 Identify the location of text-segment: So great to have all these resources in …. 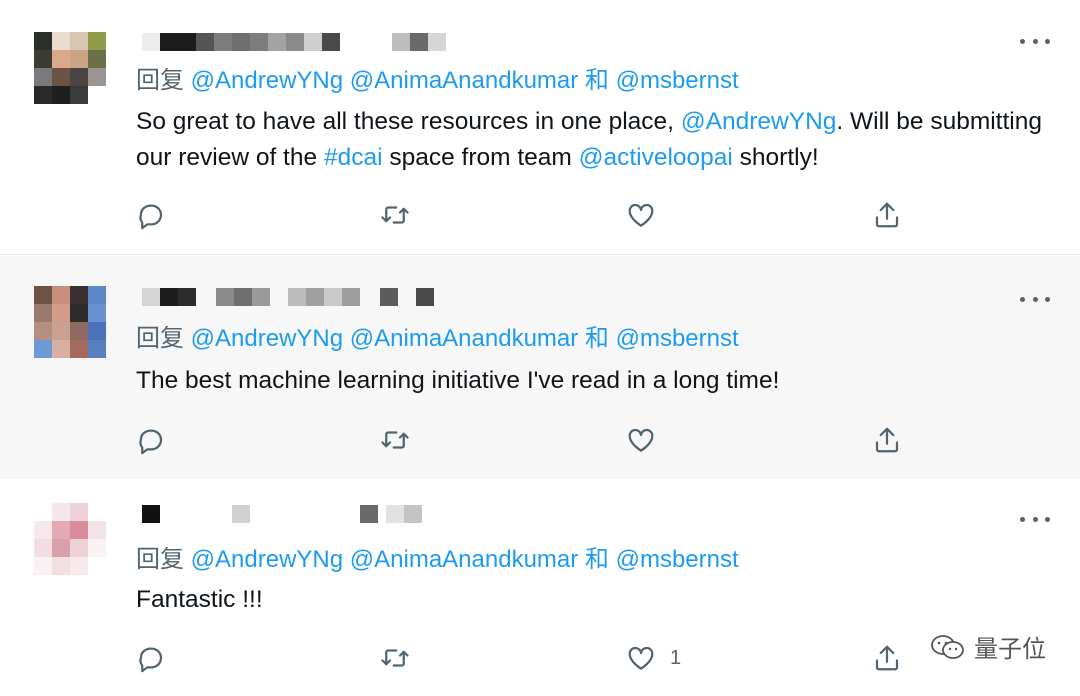
(408, 121).